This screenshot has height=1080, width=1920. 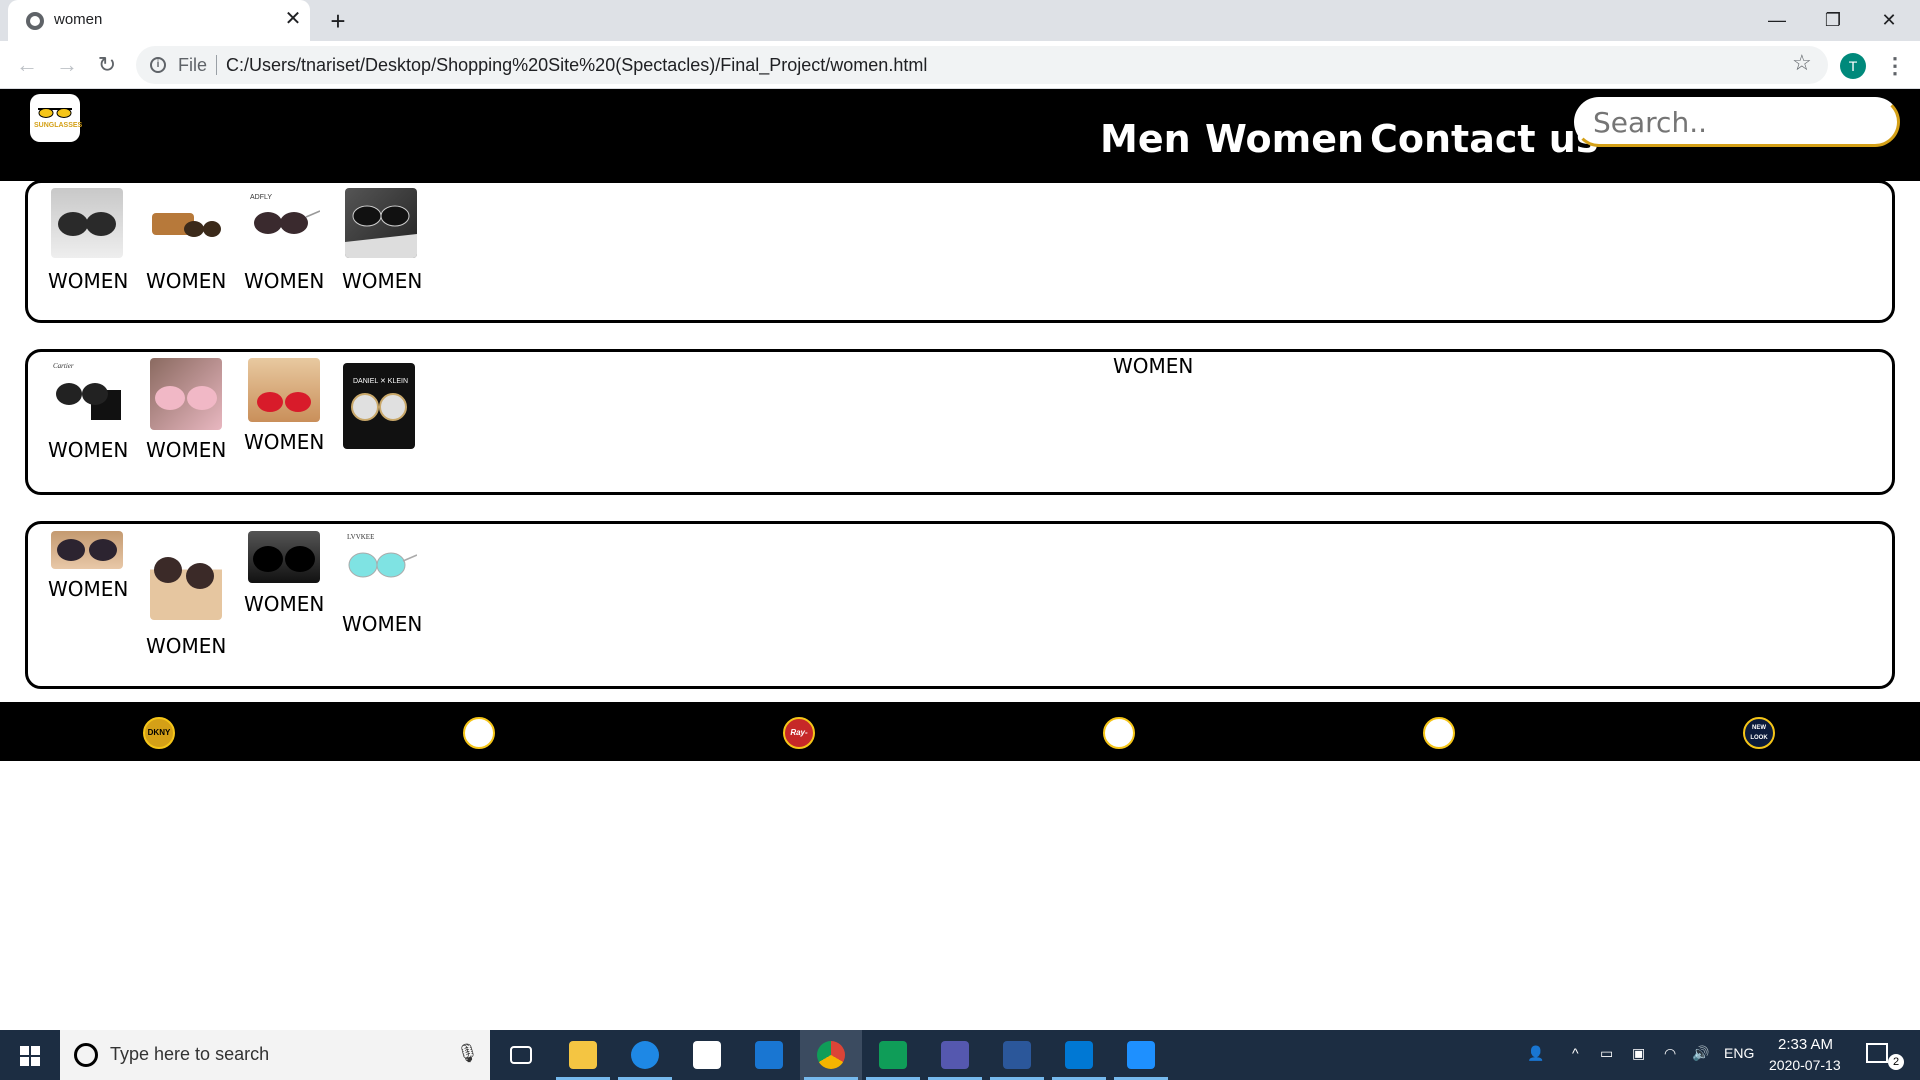 What do you see at coordinates (1575, 1053) in the screenshot?
I see `chevron-up-icon: ^` at bounding box center [1575, 1053].